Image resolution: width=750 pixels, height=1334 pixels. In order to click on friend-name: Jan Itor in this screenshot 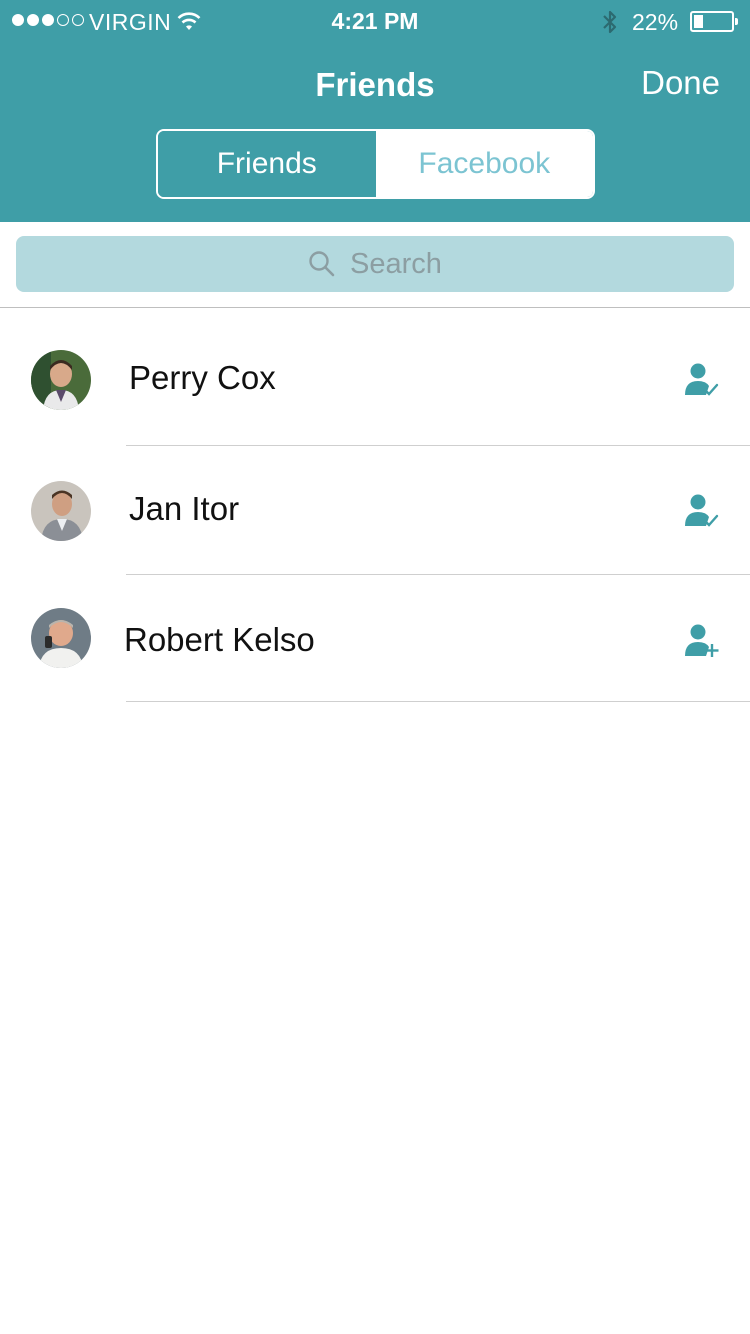, I will do `click(184, 508)`.